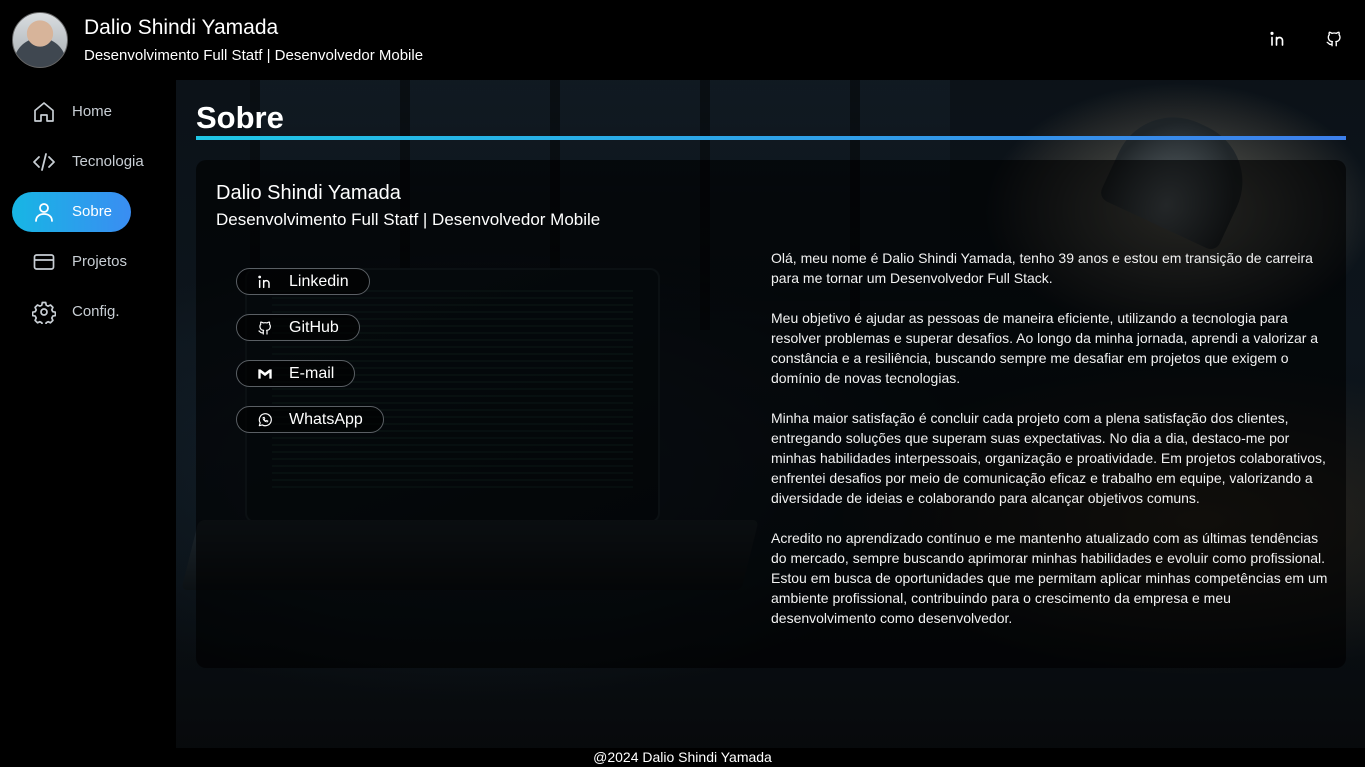 The image size is (1365, 767). I want to click on title-underline, so click(771, 138).